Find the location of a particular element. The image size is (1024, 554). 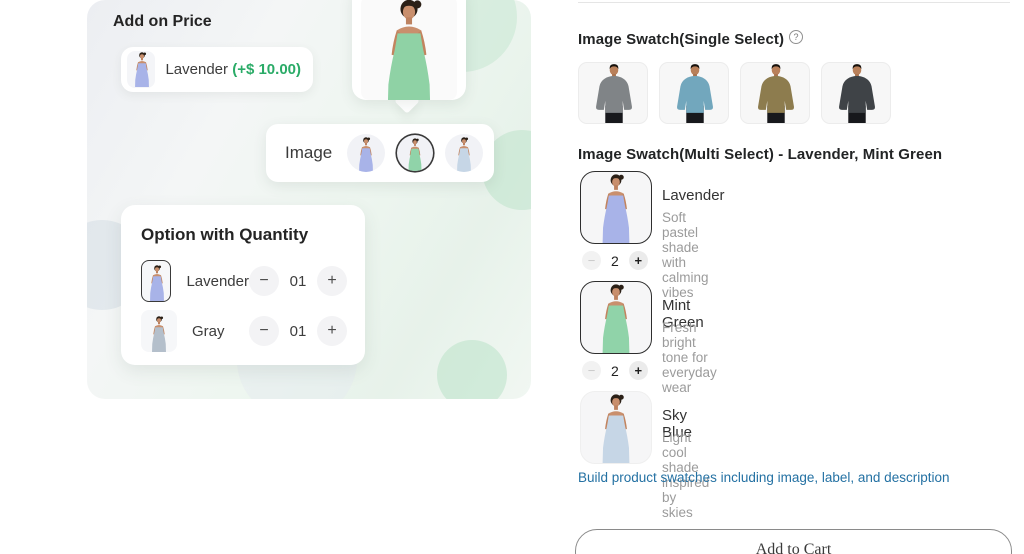

quantity-row-gray: Gray − 01 + is located at coordinates (244, 331).